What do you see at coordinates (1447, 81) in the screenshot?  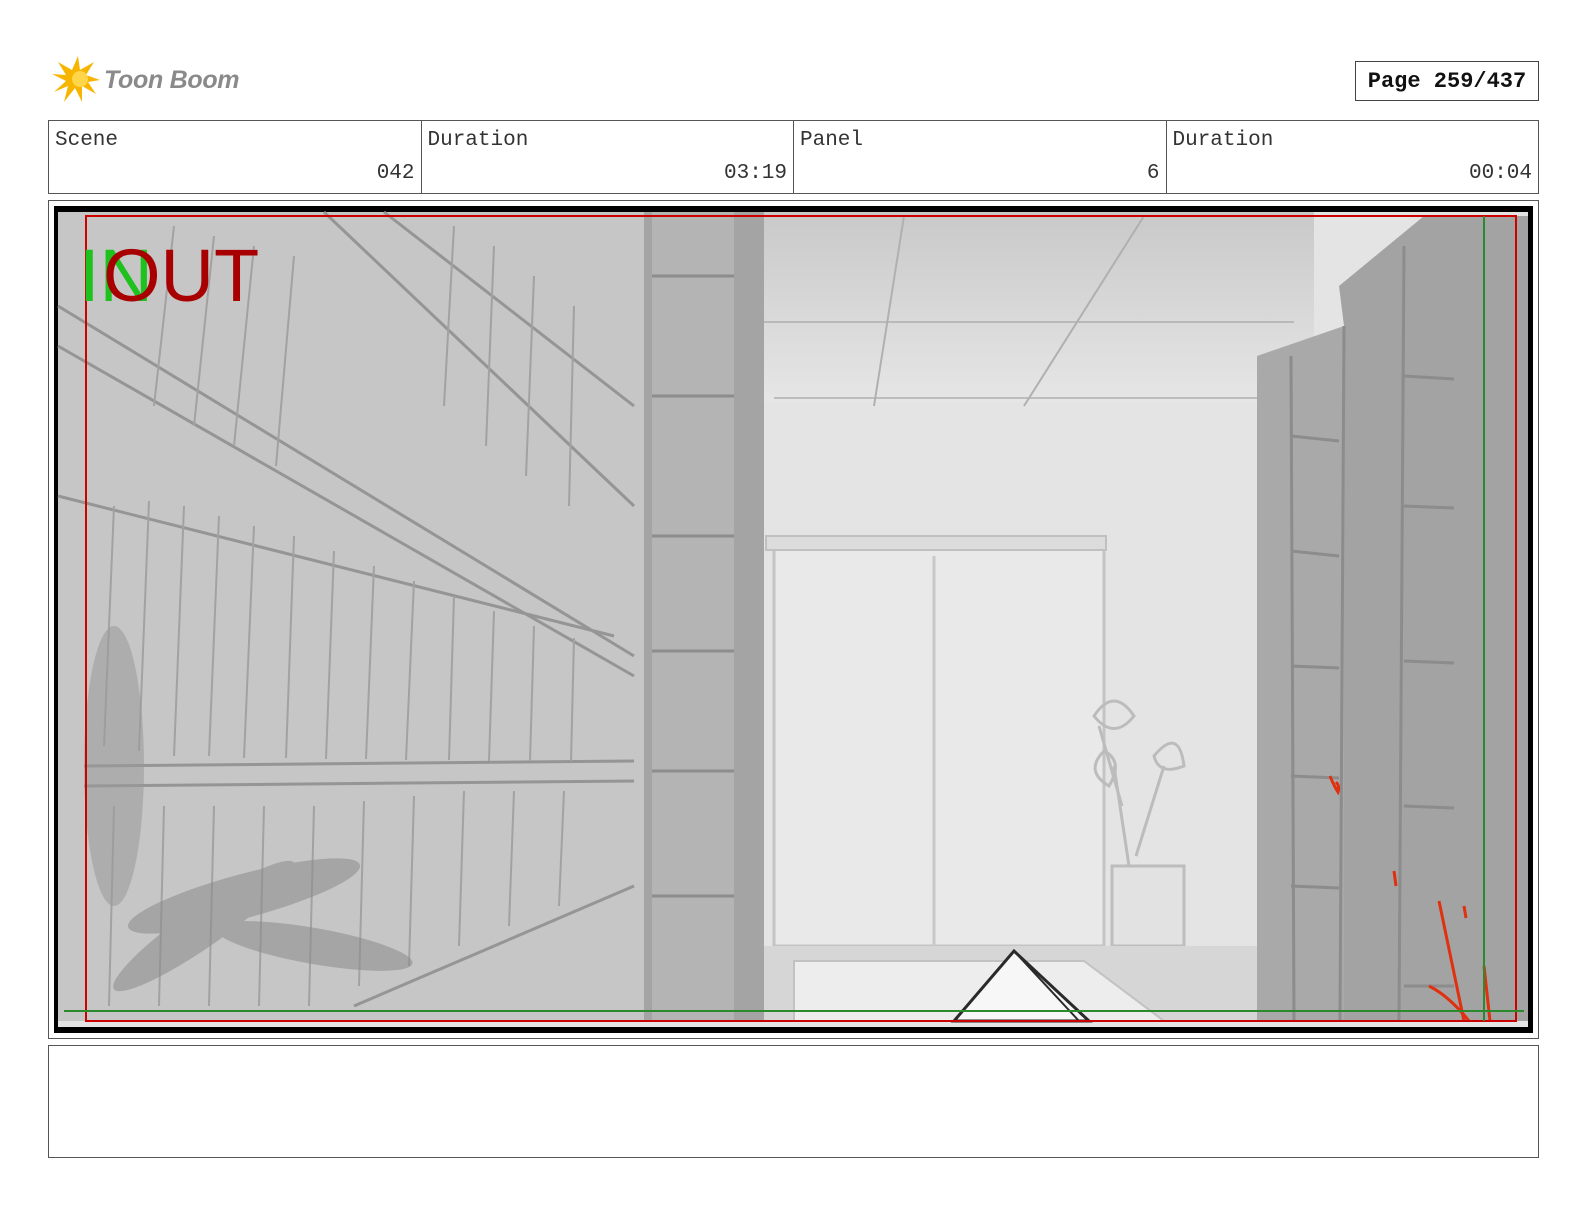 I see `page-number: Page 259/437` at bounding box center [1447, 81].